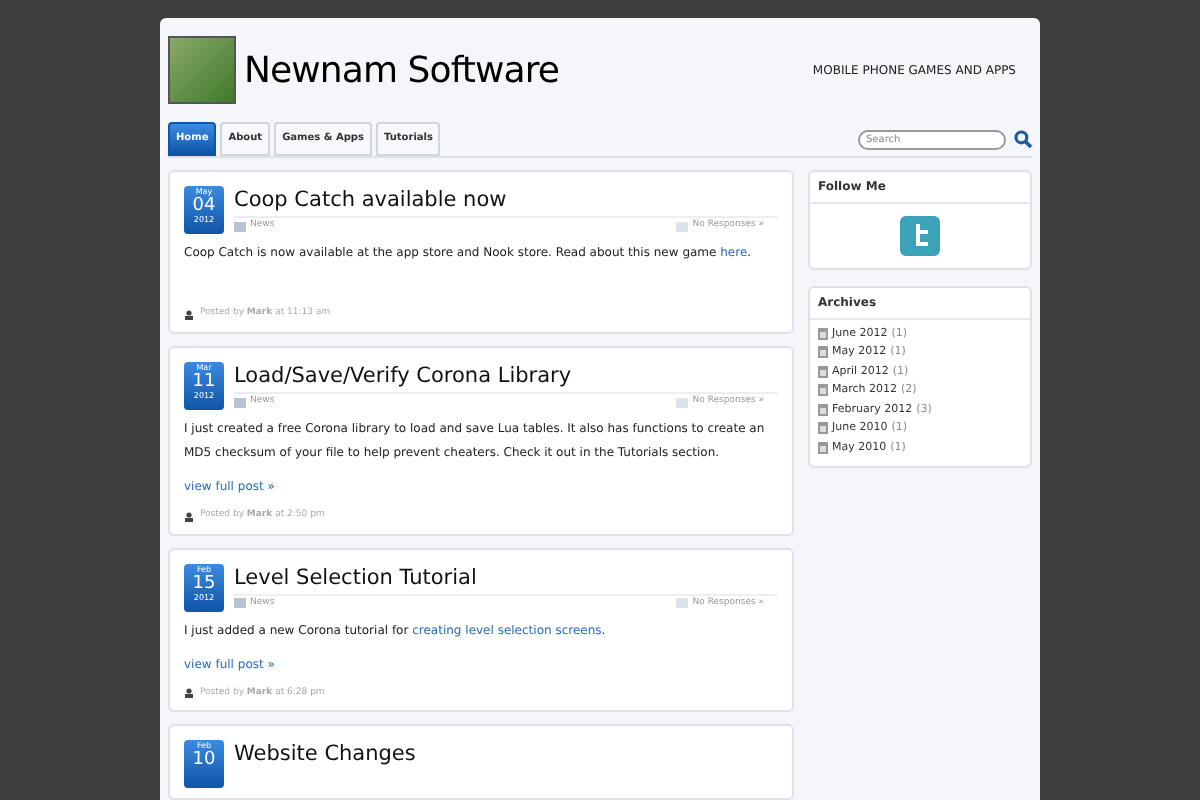 The width and height of the screenshot is (1200, 800). I want to click on date-day: 10, so click(204, 760).